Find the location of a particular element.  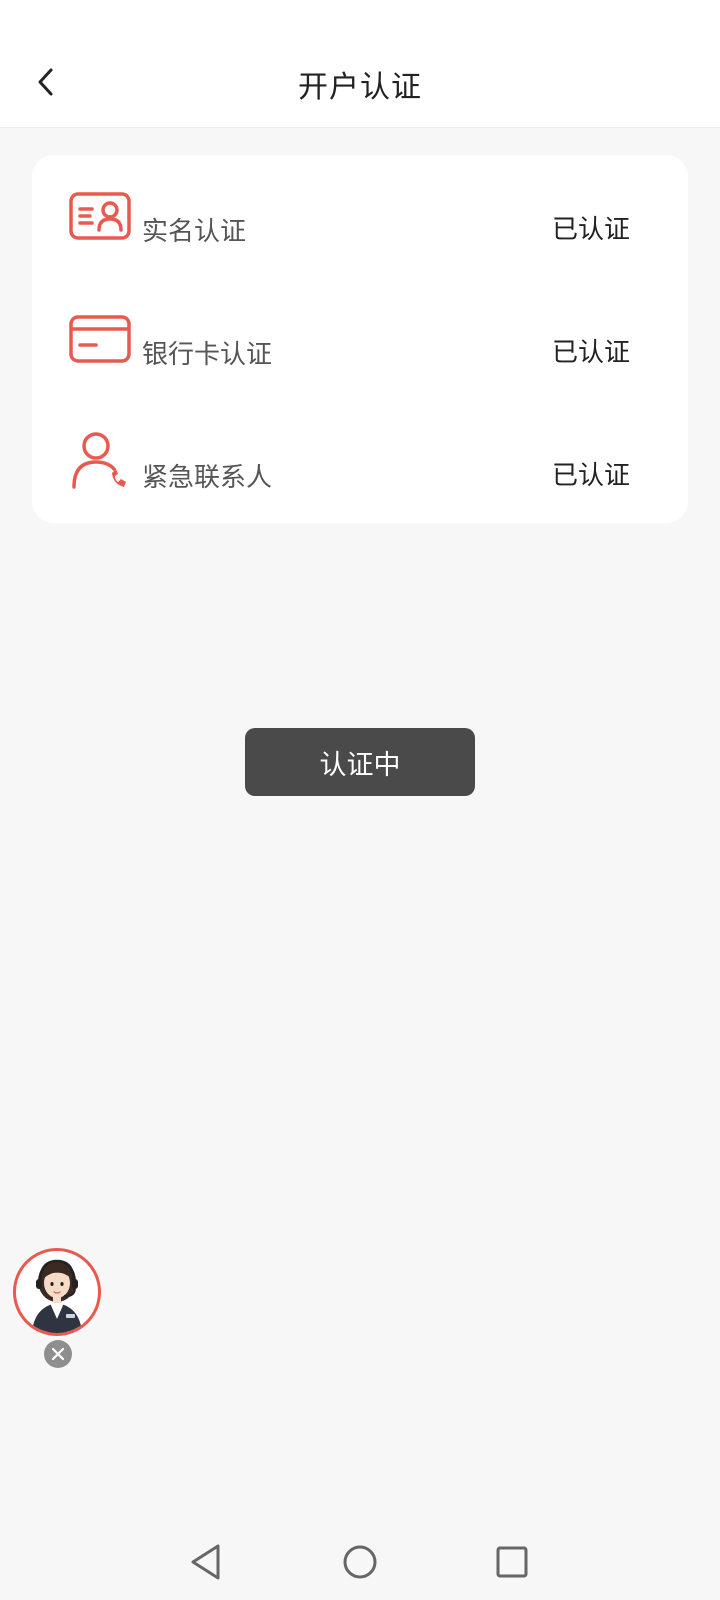

auth-row-real-name: 实名认证 已认证 is located at coordinates (360, 217).